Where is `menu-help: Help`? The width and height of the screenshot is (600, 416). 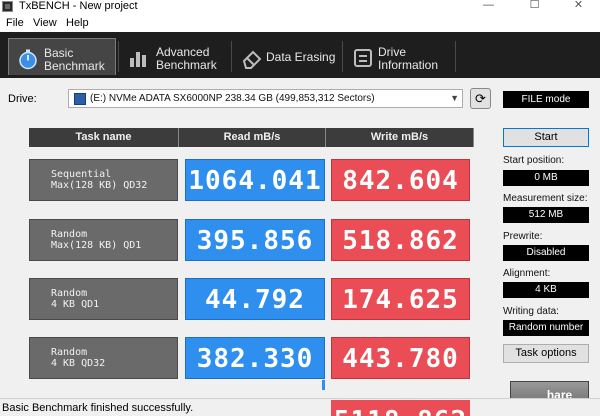 menu-help: Help is located at coordinates (77, 23).